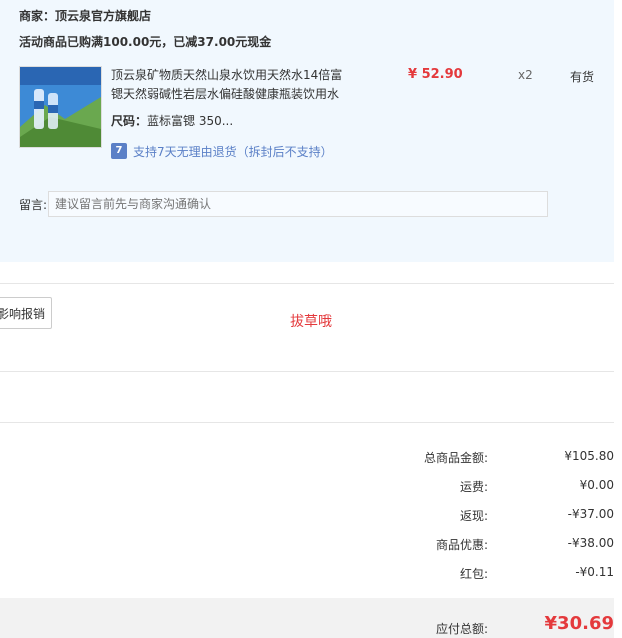 This screenshot has height=638, width=622. I want to click on summary-value-subtotal: ¥105.80, so click(589, 456).